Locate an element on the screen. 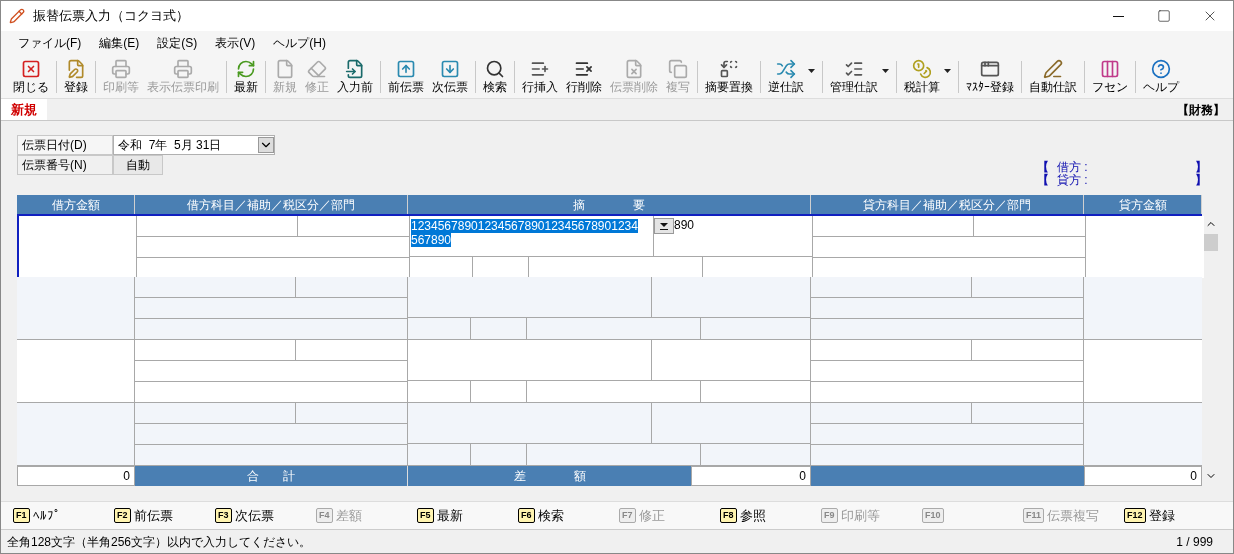  app-icon is located at coordinates (17, 16).